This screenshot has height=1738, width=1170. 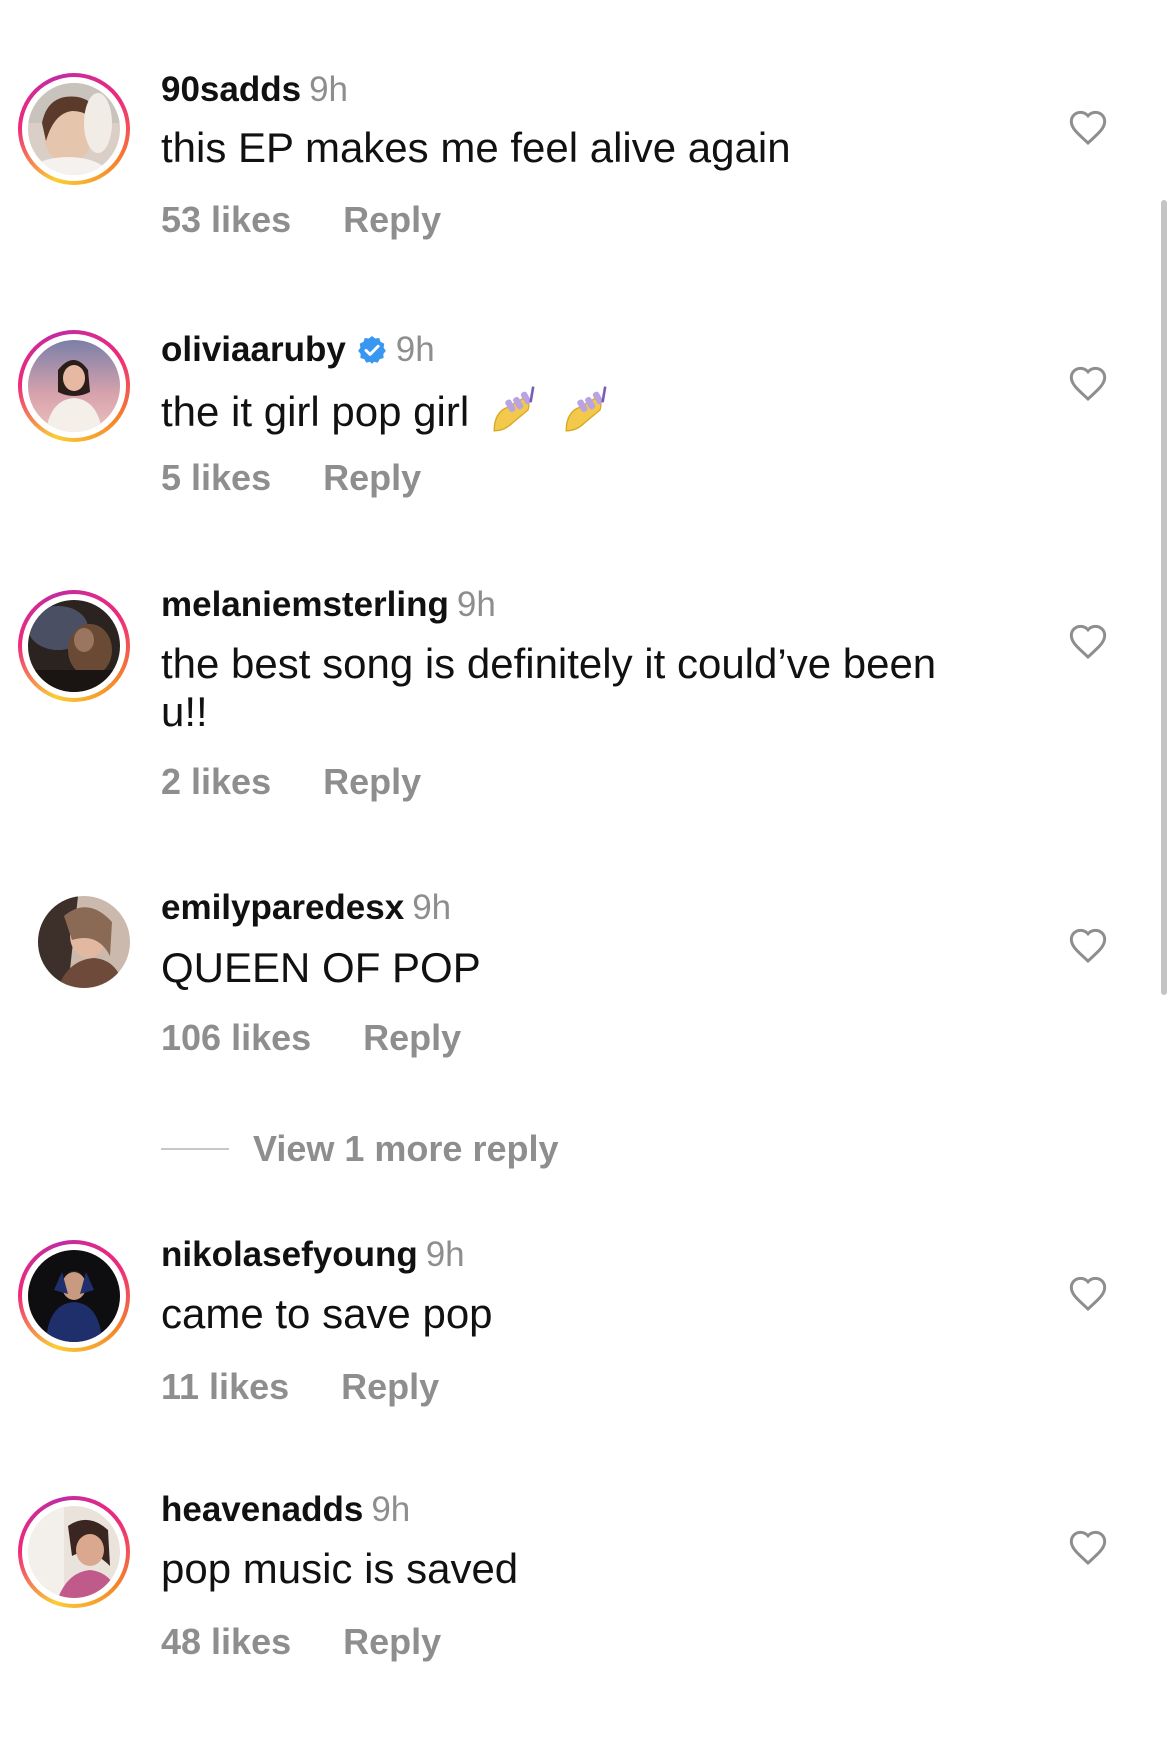 What do you see at coordinates (305, 604) in the screenshot?
I see `username: melaniemsterling` at bounding box center [305, 604].